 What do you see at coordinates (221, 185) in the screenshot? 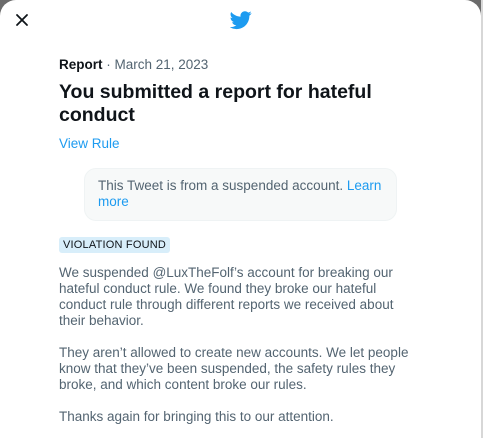
I see `suspended-notice-text: This Tweet is from a suspended account.` at bounding box center [221, 185].